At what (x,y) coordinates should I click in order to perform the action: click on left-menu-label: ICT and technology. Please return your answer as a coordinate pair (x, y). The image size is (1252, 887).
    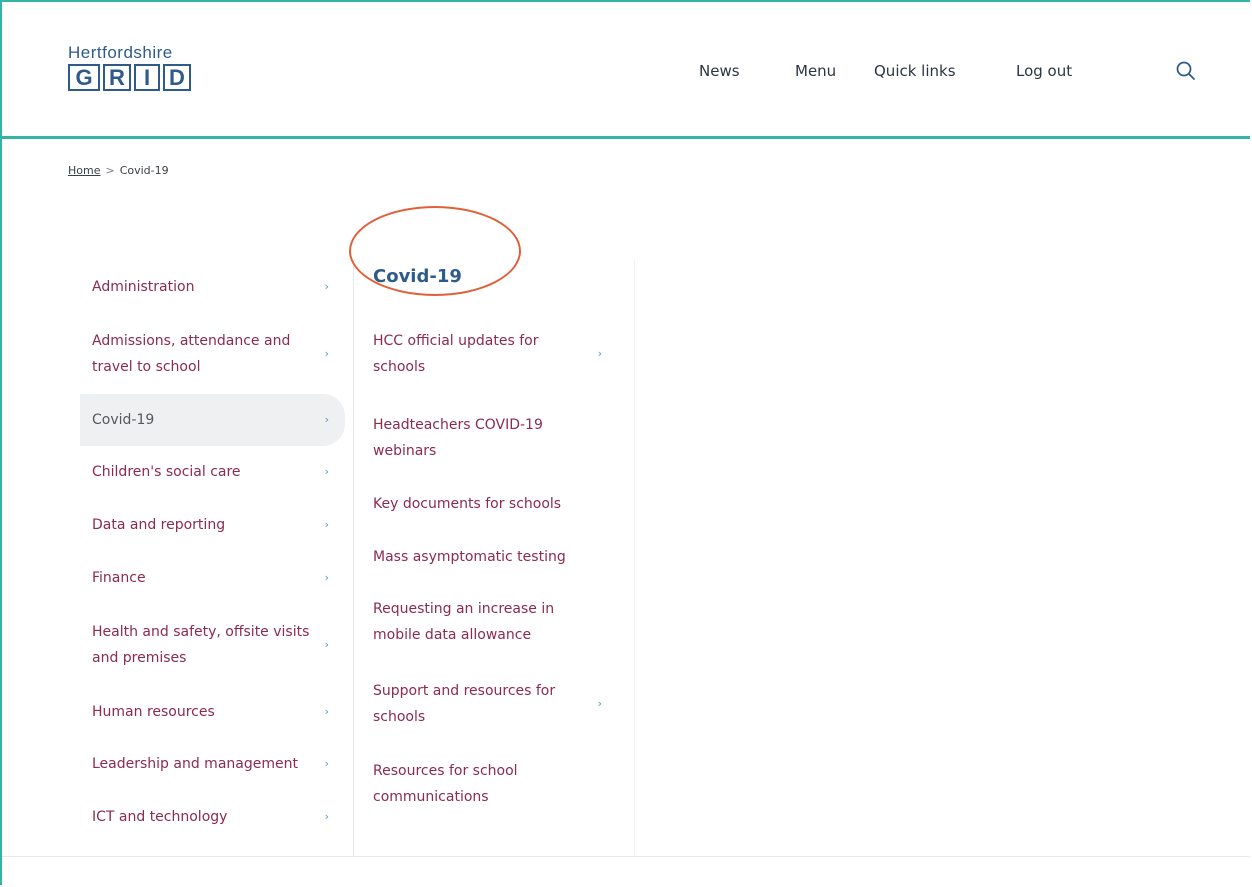
    Looking at the image, I should click on (160, 817).